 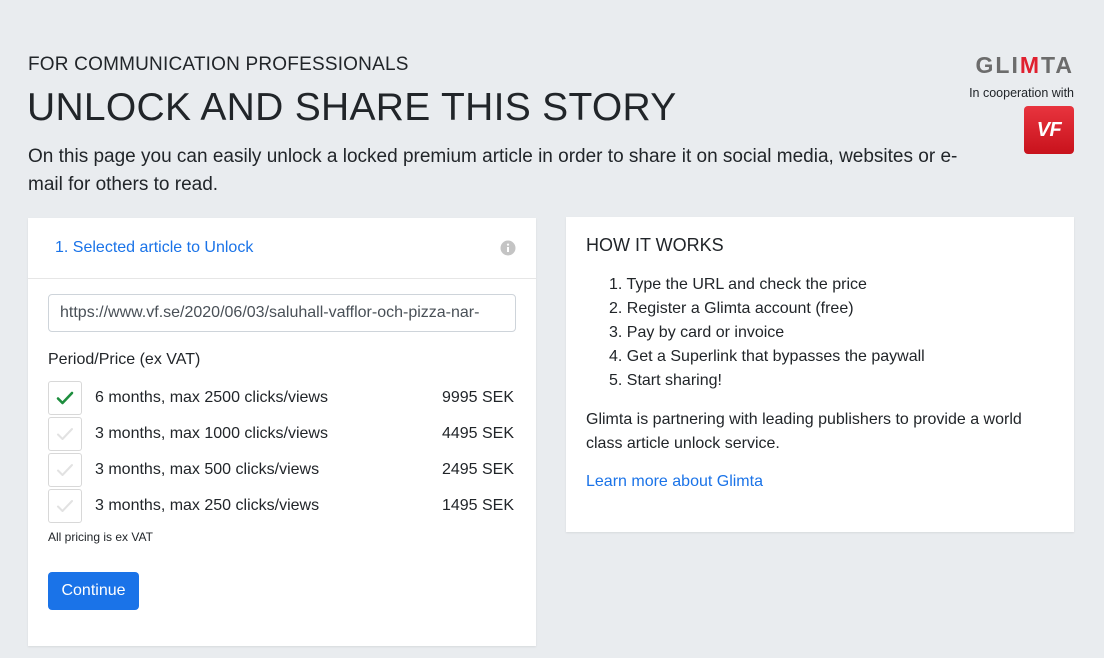 I want to click on period-option: 3 months, max 250 clicks/views 1495 SEK, so click(x=282, y=506).